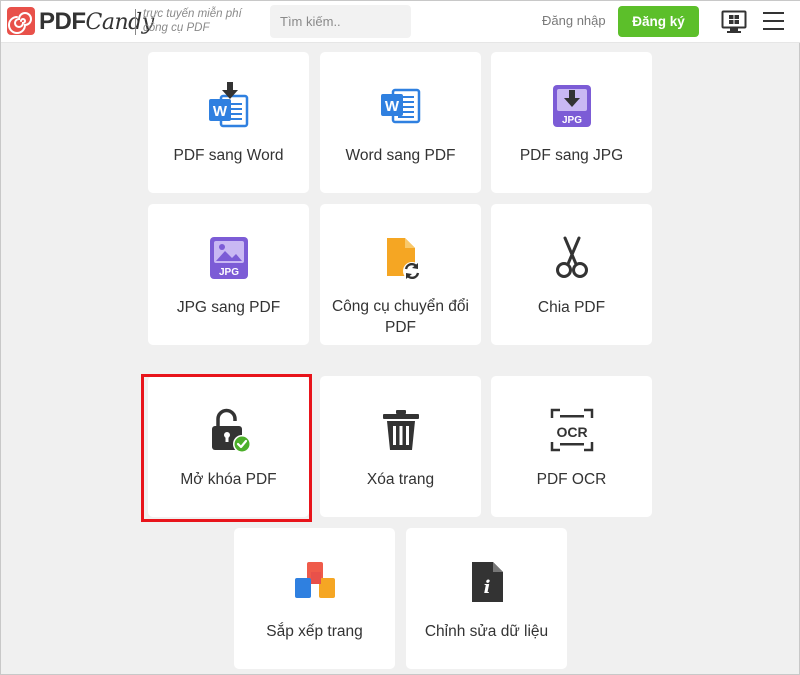  I want to click on edit-metadata-icon: i, so click(487, 582).